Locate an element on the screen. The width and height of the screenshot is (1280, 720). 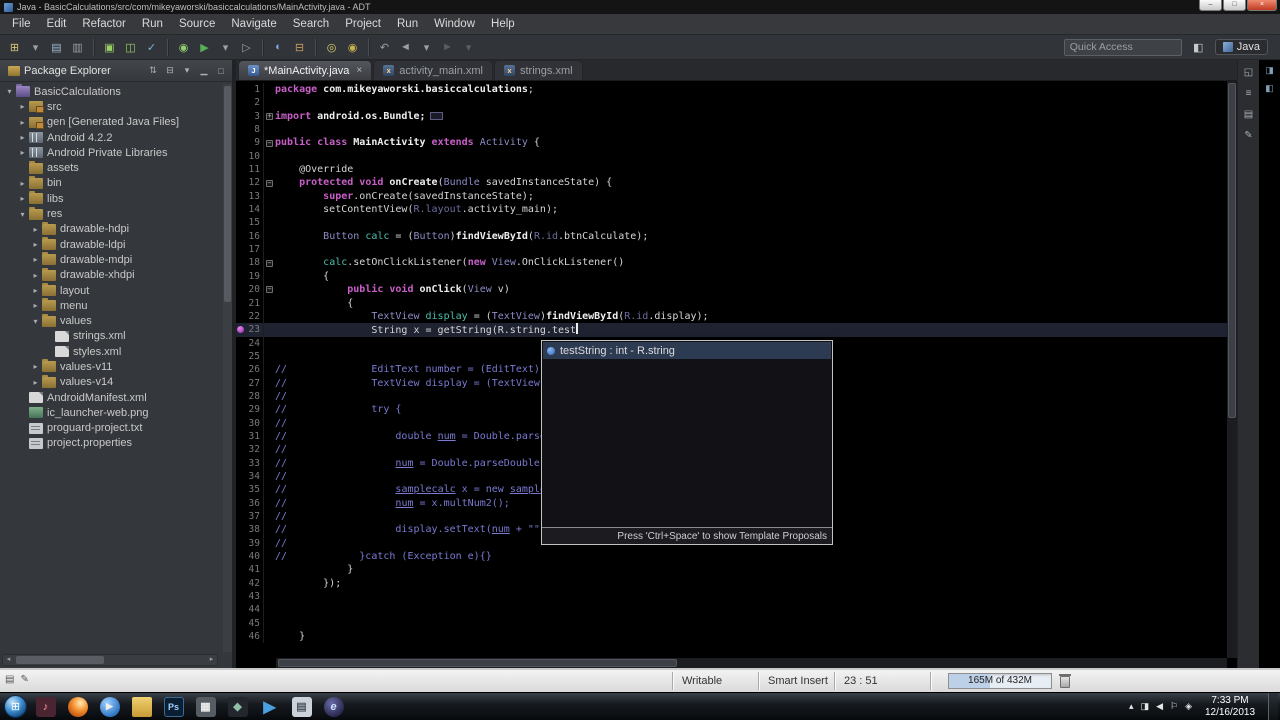
tree-item-bin: ▸ bin is located at coordinates (111, 183).